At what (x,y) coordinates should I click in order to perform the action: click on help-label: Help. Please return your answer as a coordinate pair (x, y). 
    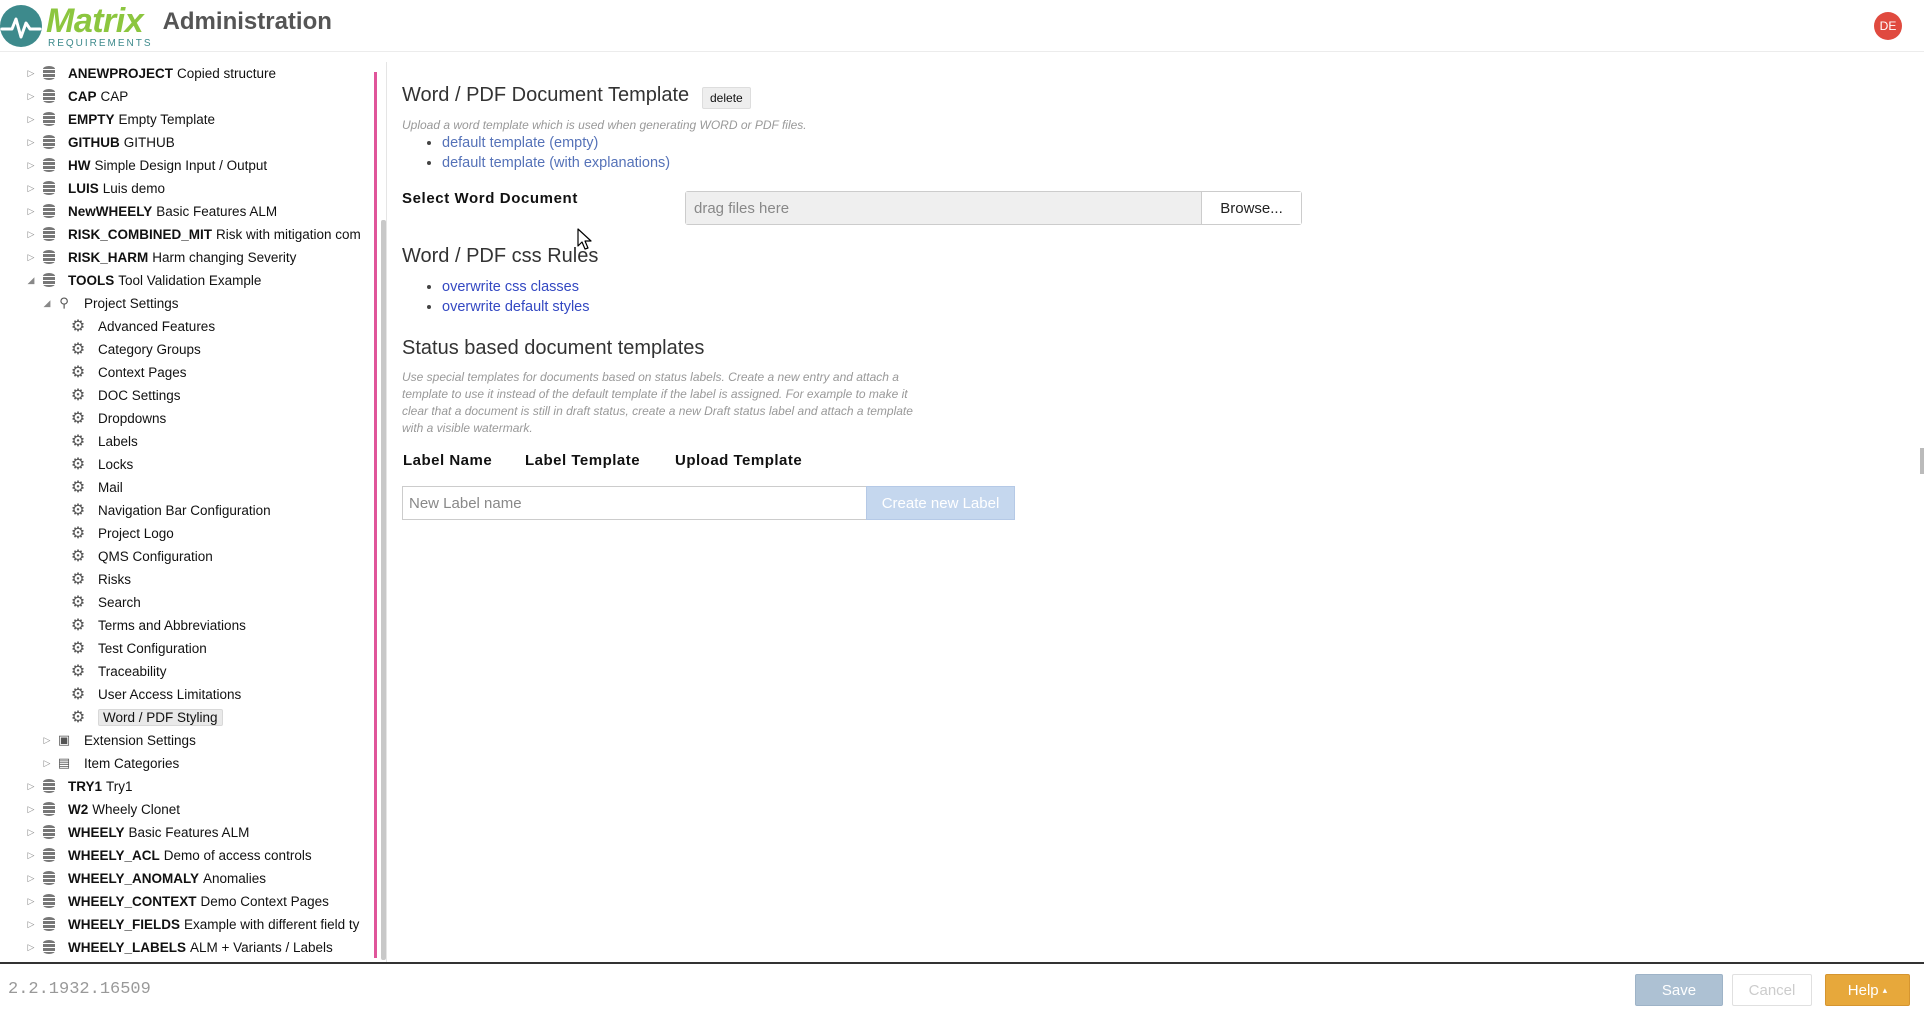
    Looking at the image, I should click on (1863, 990).